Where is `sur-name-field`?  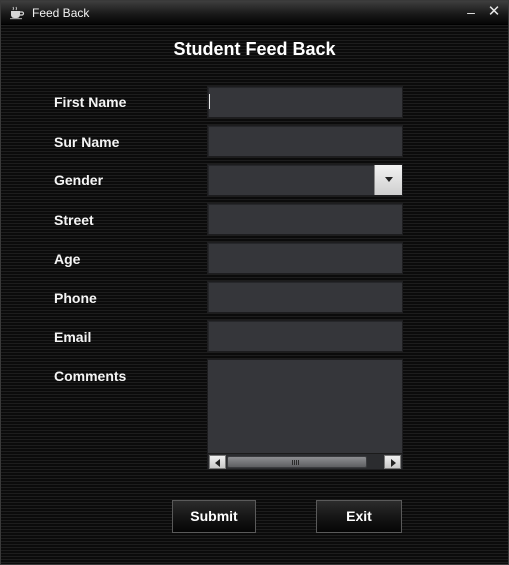 sur-name-field is located at coordinates (305, 141).